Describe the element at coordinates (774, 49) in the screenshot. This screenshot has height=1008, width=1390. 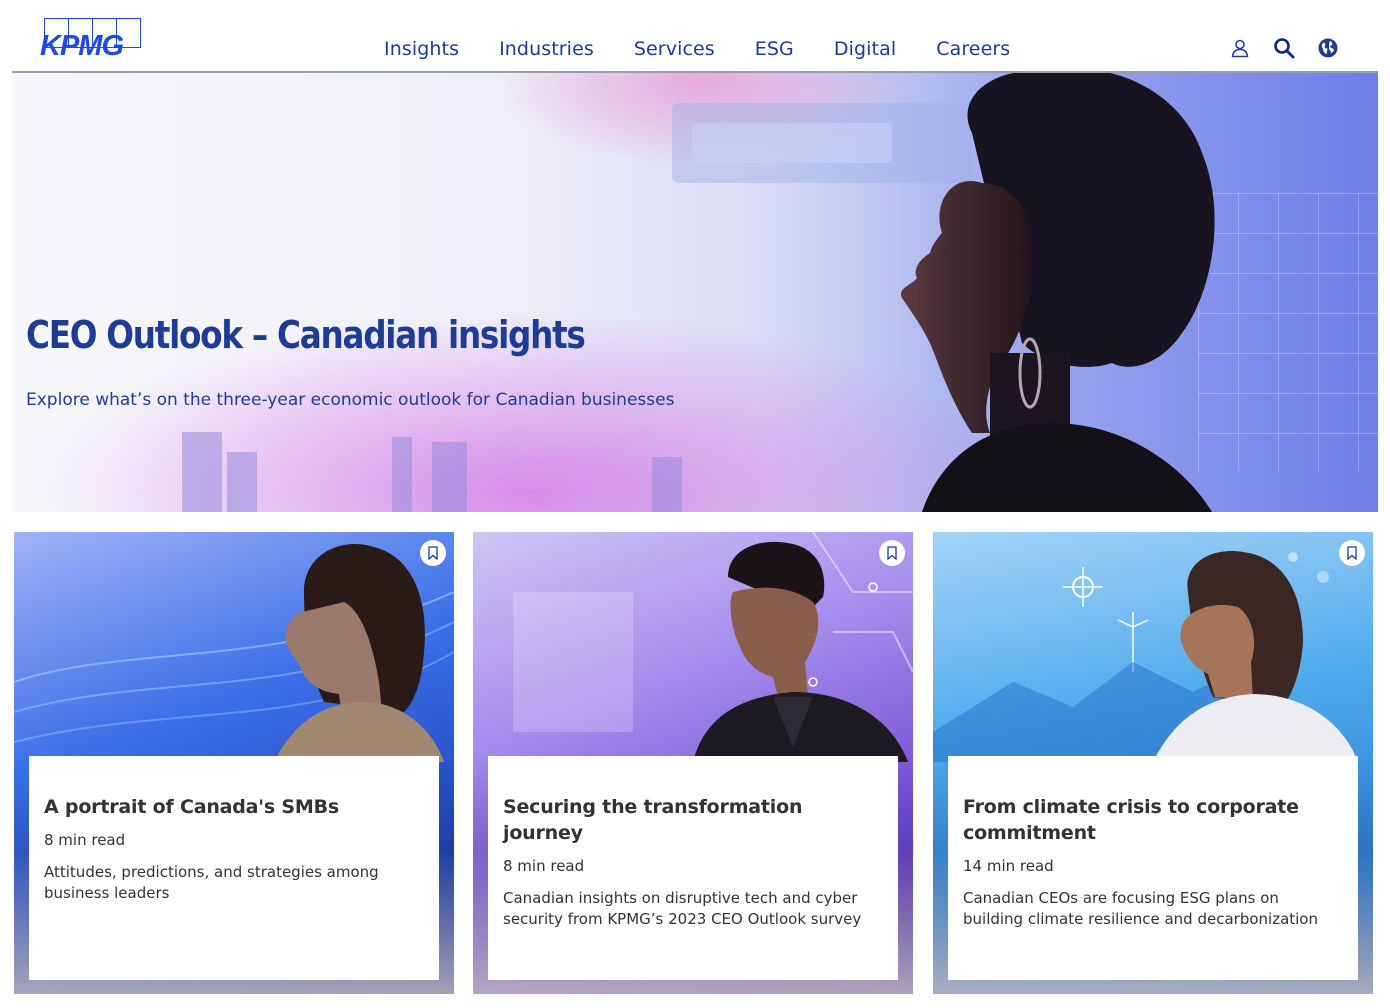
I see `nav-esg: ESG` at that location.